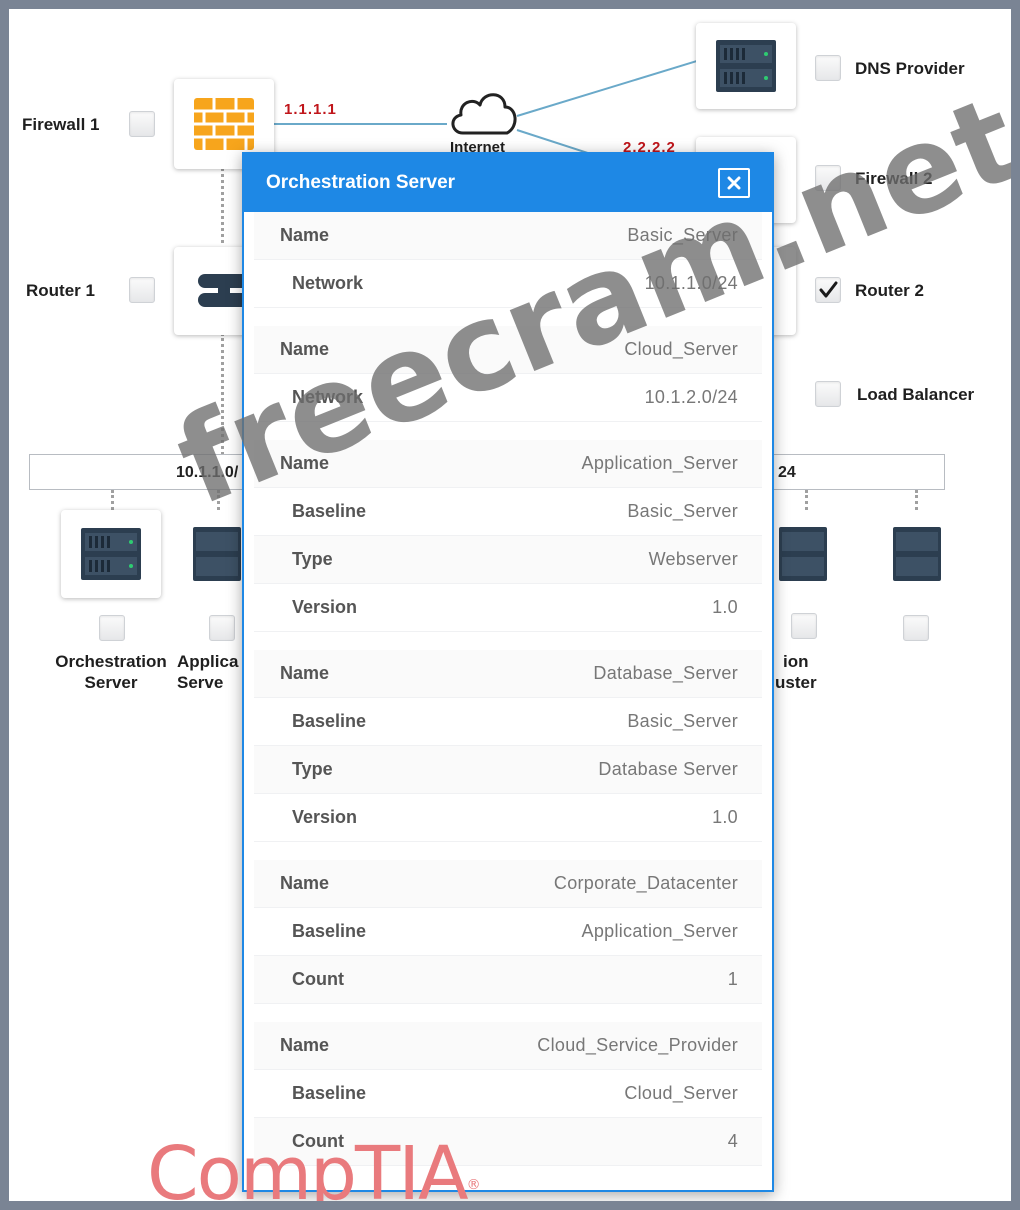  Describe the element at coordinates (828, 68) in the screenshot. I see `dns-provider-checkbox` at that location.